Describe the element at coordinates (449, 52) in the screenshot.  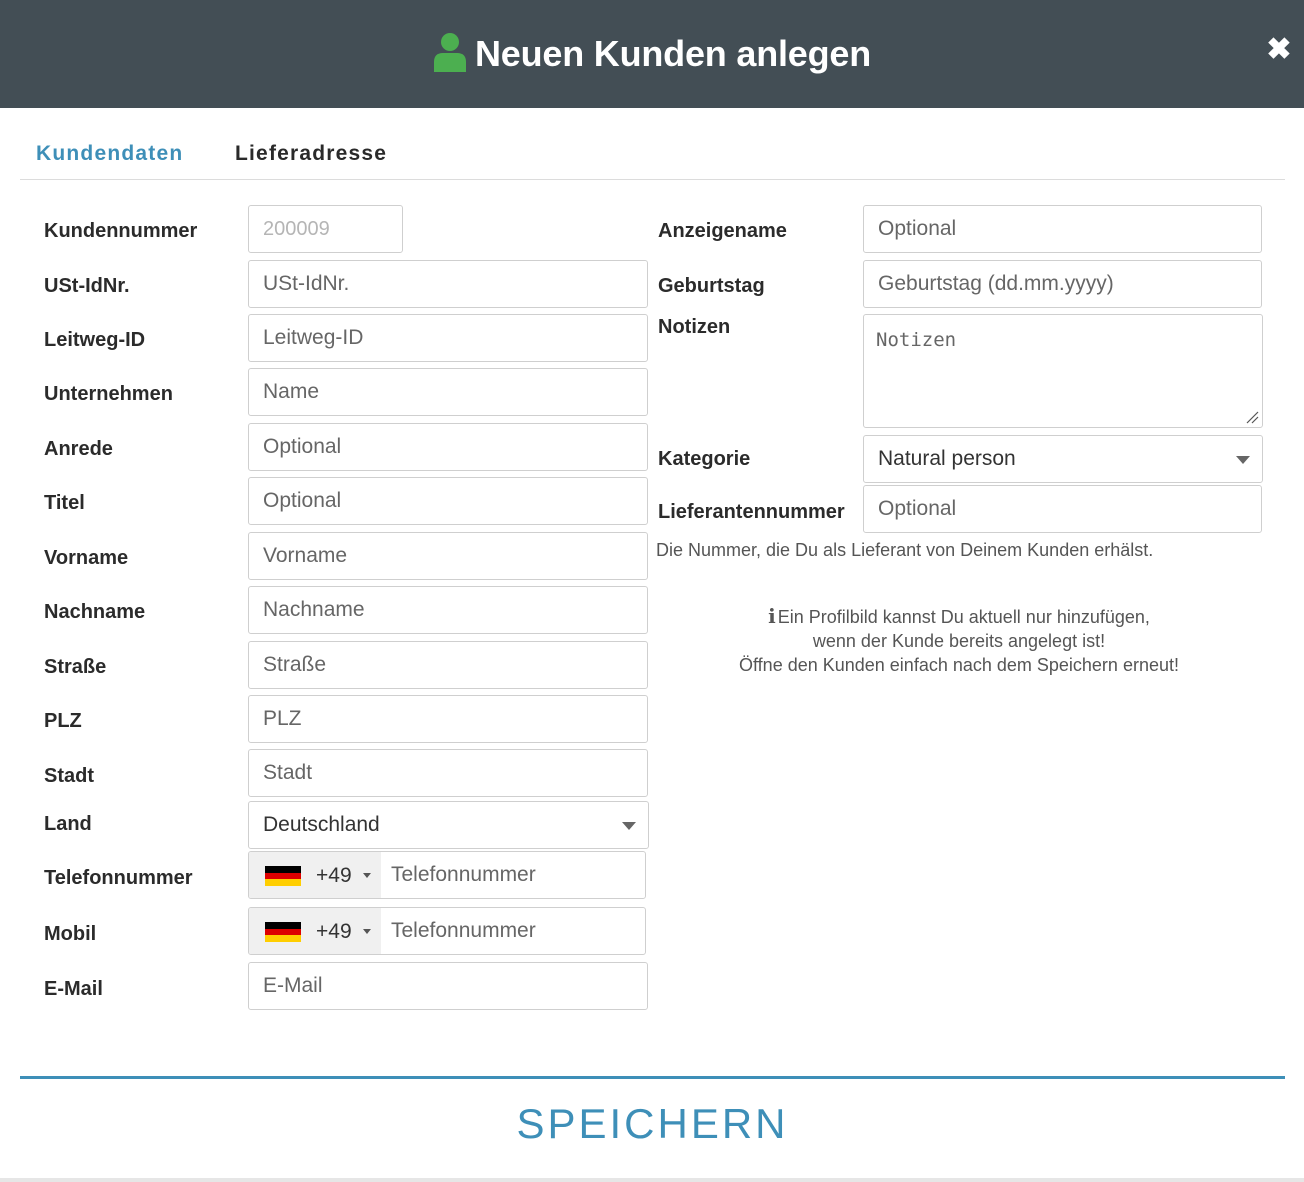
I see `user-icon` at that location.